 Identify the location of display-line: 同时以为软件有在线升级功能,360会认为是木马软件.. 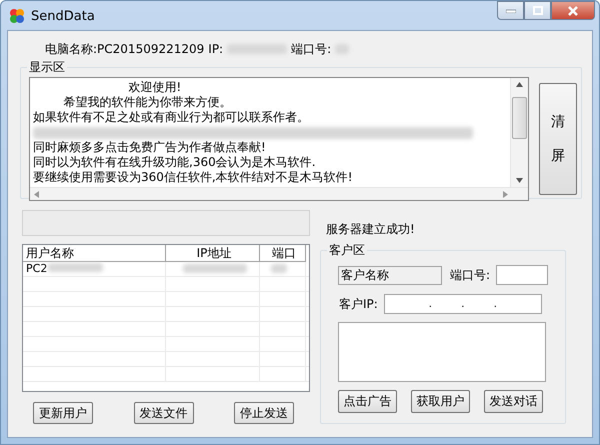
(175, 162).